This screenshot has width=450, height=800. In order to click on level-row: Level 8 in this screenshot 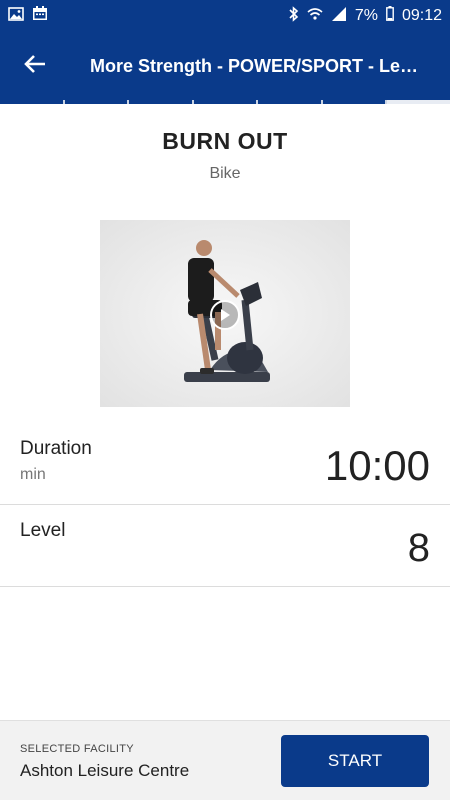, I will do `click(225, 553)`.